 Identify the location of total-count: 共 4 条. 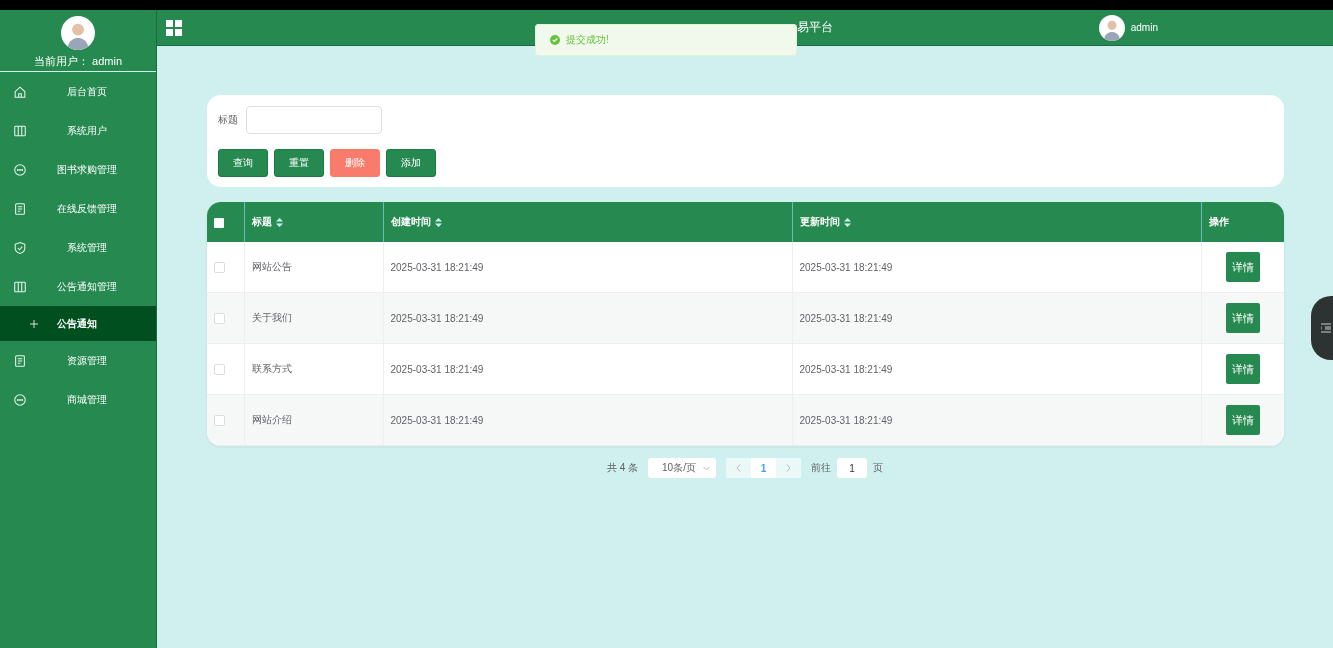
(622, 468).